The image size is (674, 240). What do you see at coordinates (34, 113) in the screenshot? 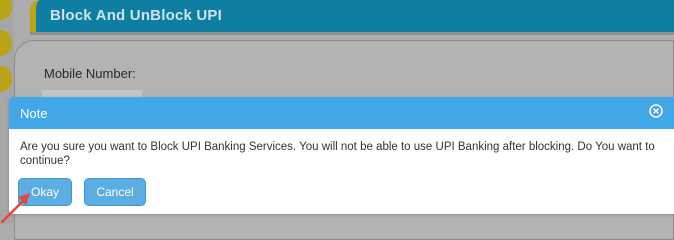
I see `dialog-title: Note` at bounding box center [34, 113].